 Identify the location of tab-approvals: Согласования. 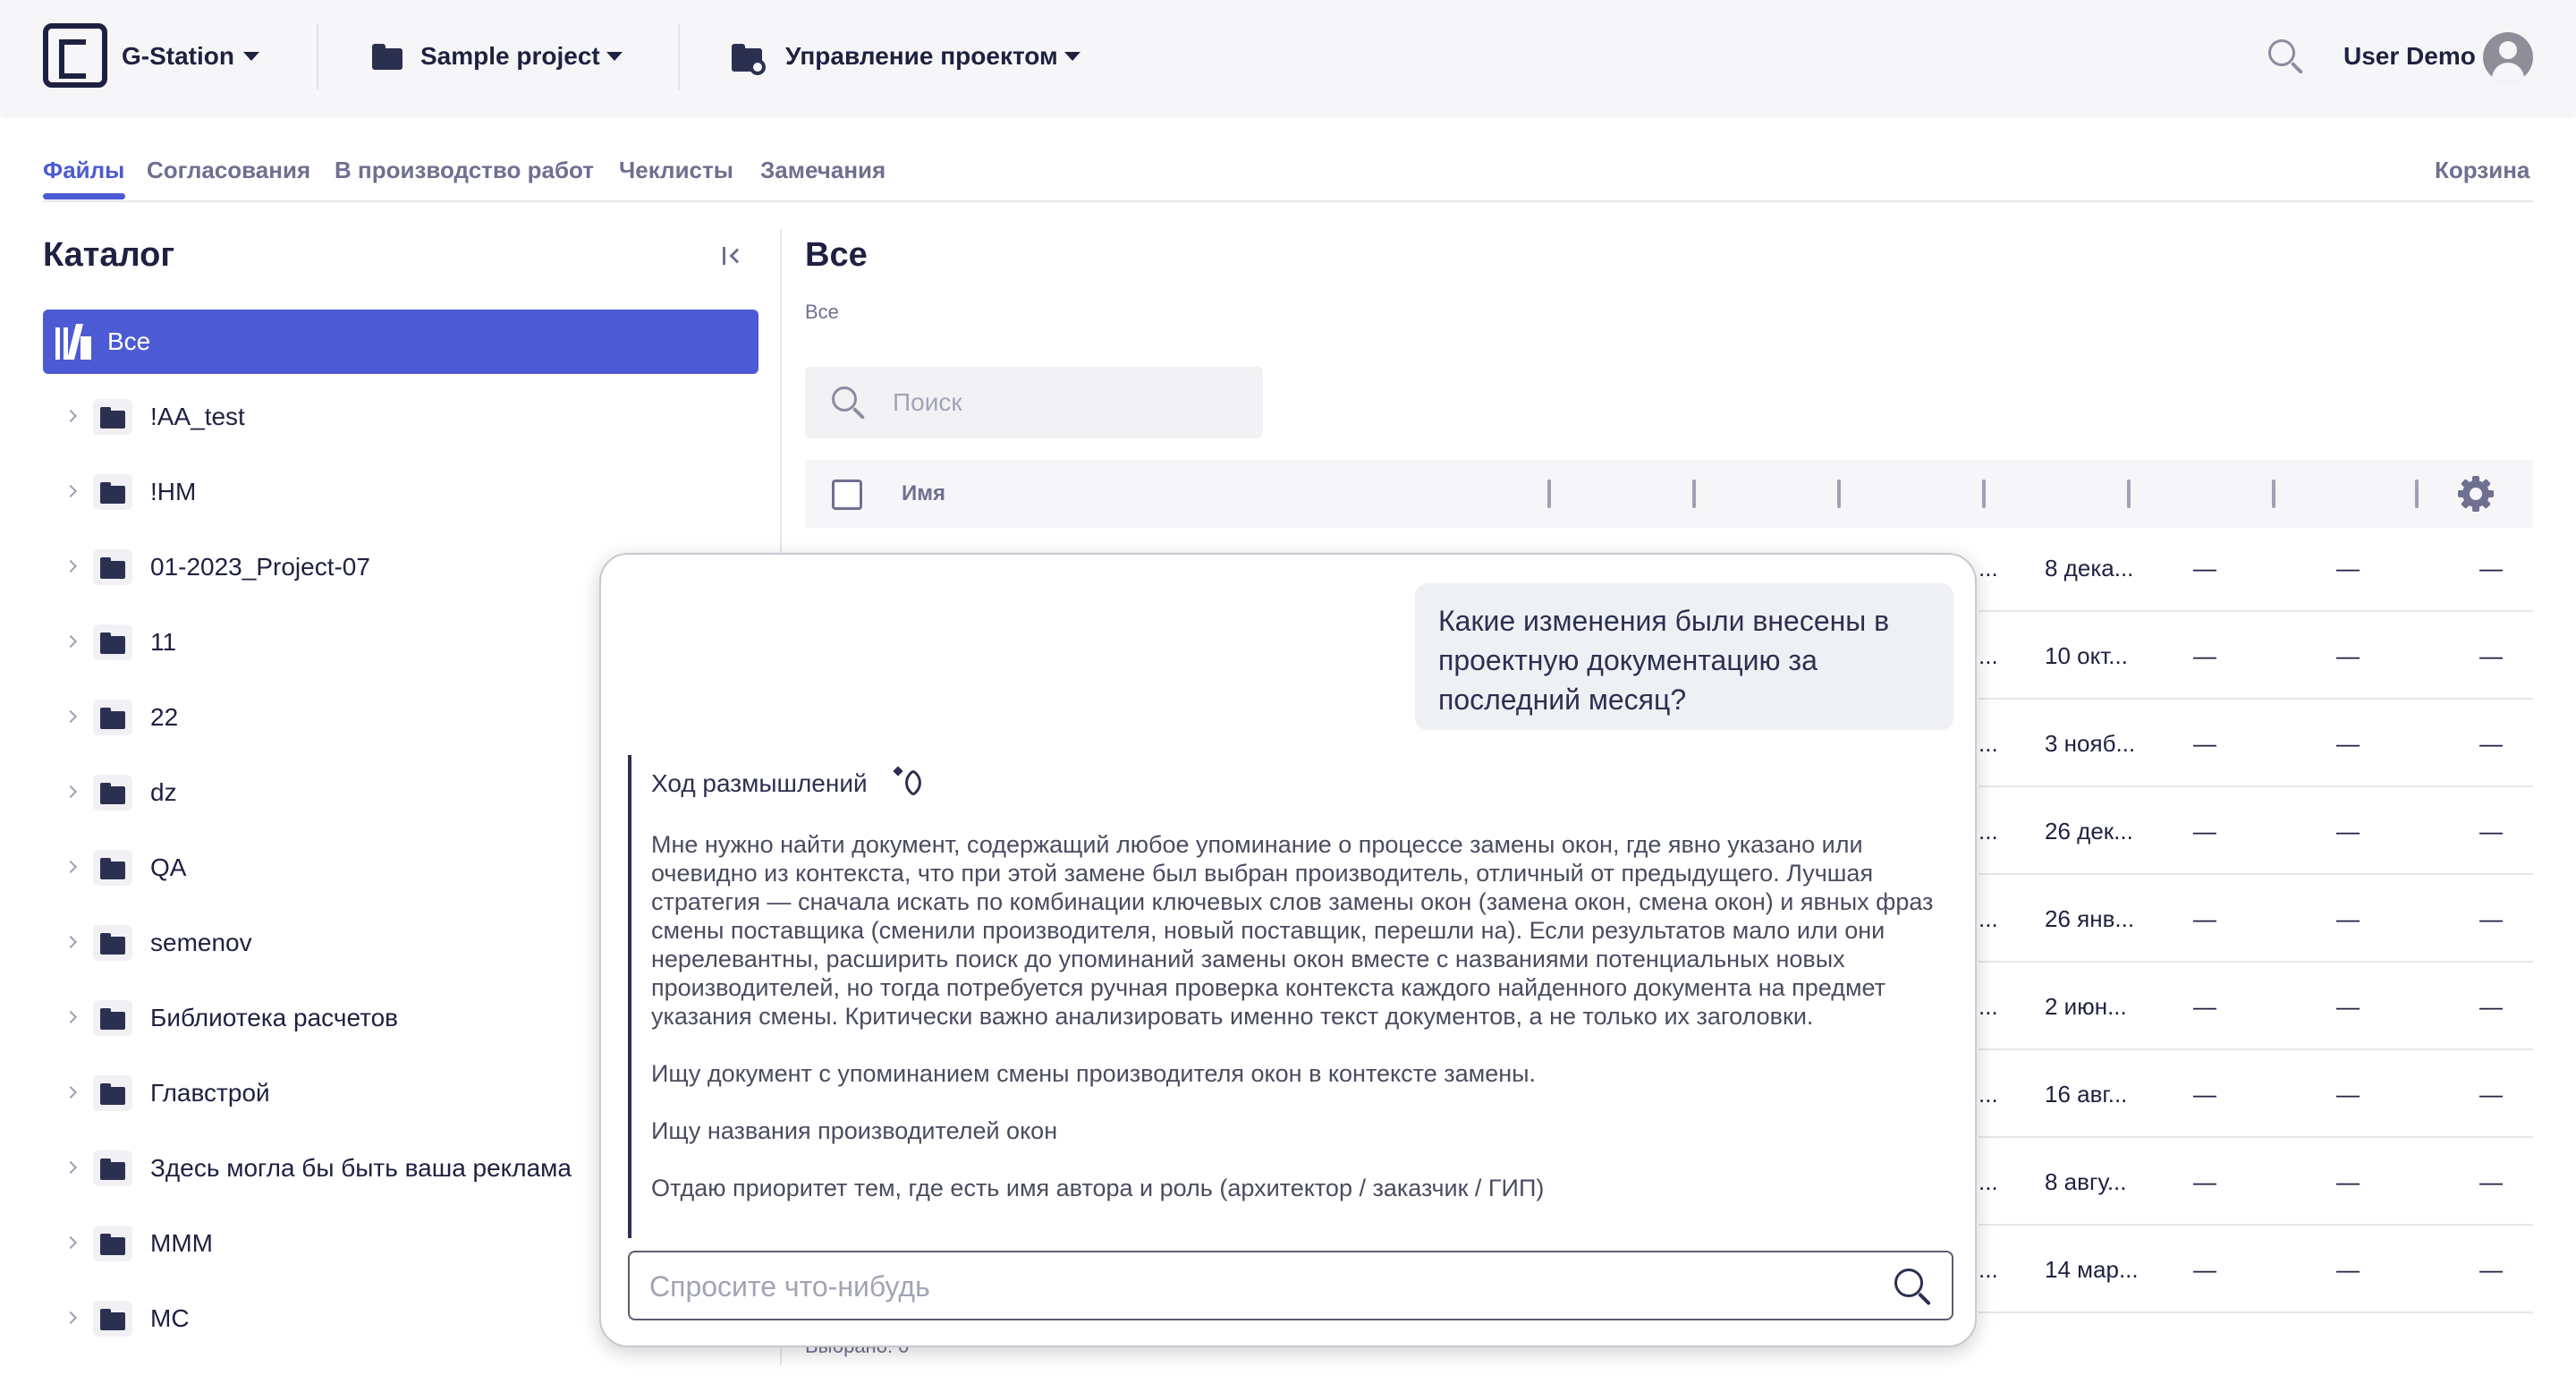
(228, 170).